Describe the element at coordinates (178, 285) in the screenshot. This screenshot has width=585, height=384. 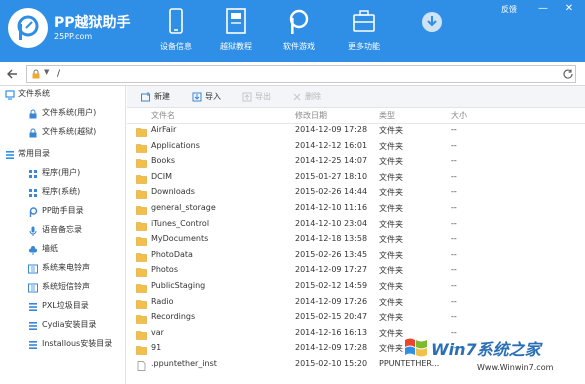
I see `file-name: PublicStaging` at that location.